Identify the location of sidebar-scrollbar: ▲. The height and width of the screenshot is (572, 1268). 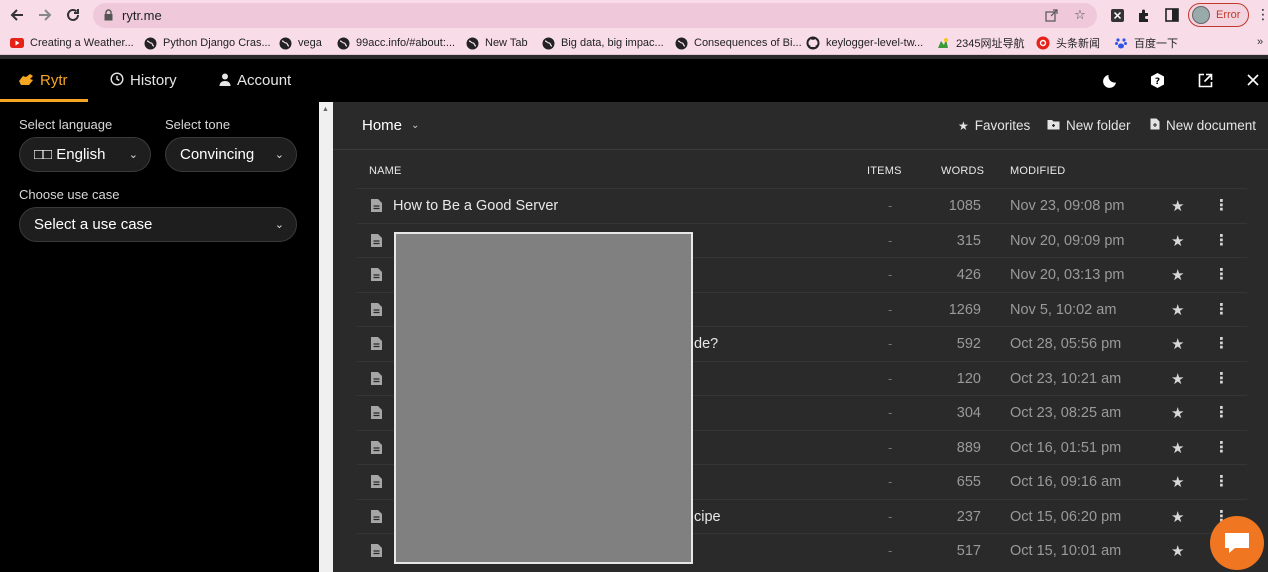
(326, 337).